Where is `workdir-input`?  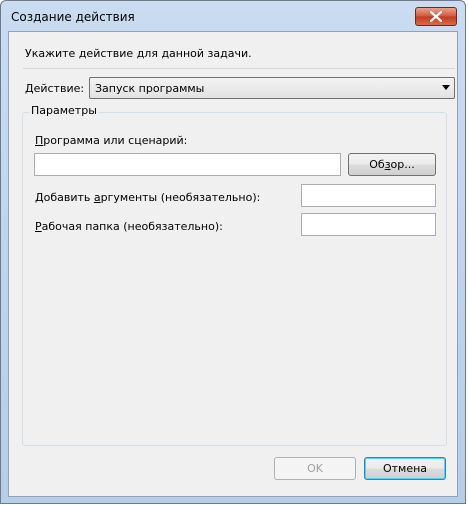 workdir-input is located at coordinates (368, 224).